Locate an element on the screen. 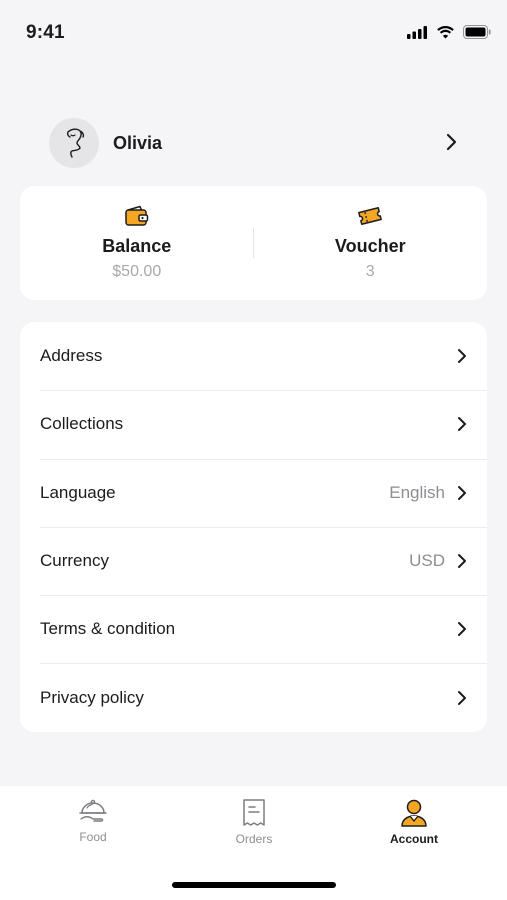  menu-item-label: Terms & condition is located at coordinates (108, 629).